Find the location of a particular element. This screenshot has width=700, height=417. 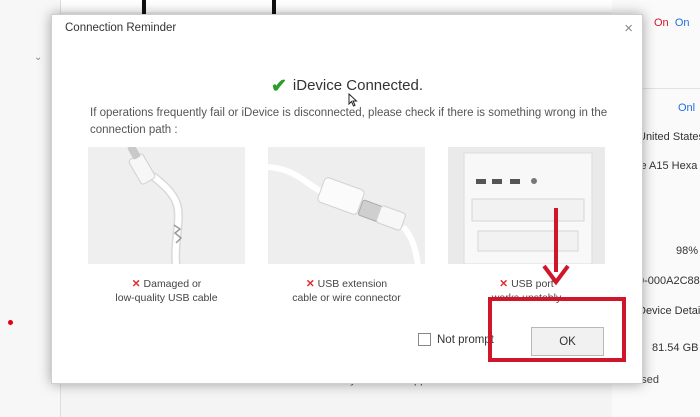

annotation-highlight-box is located at coordinates (557, 329).